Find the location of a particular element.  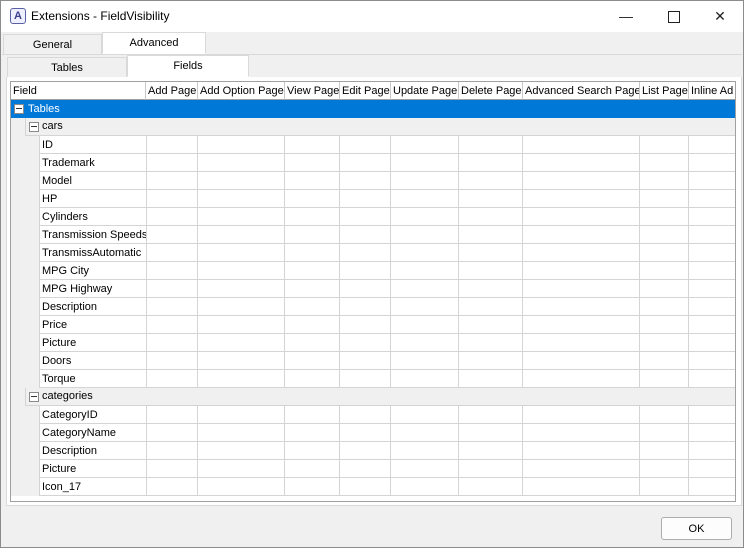

field-row: HP is located at coordinates (373, 199).